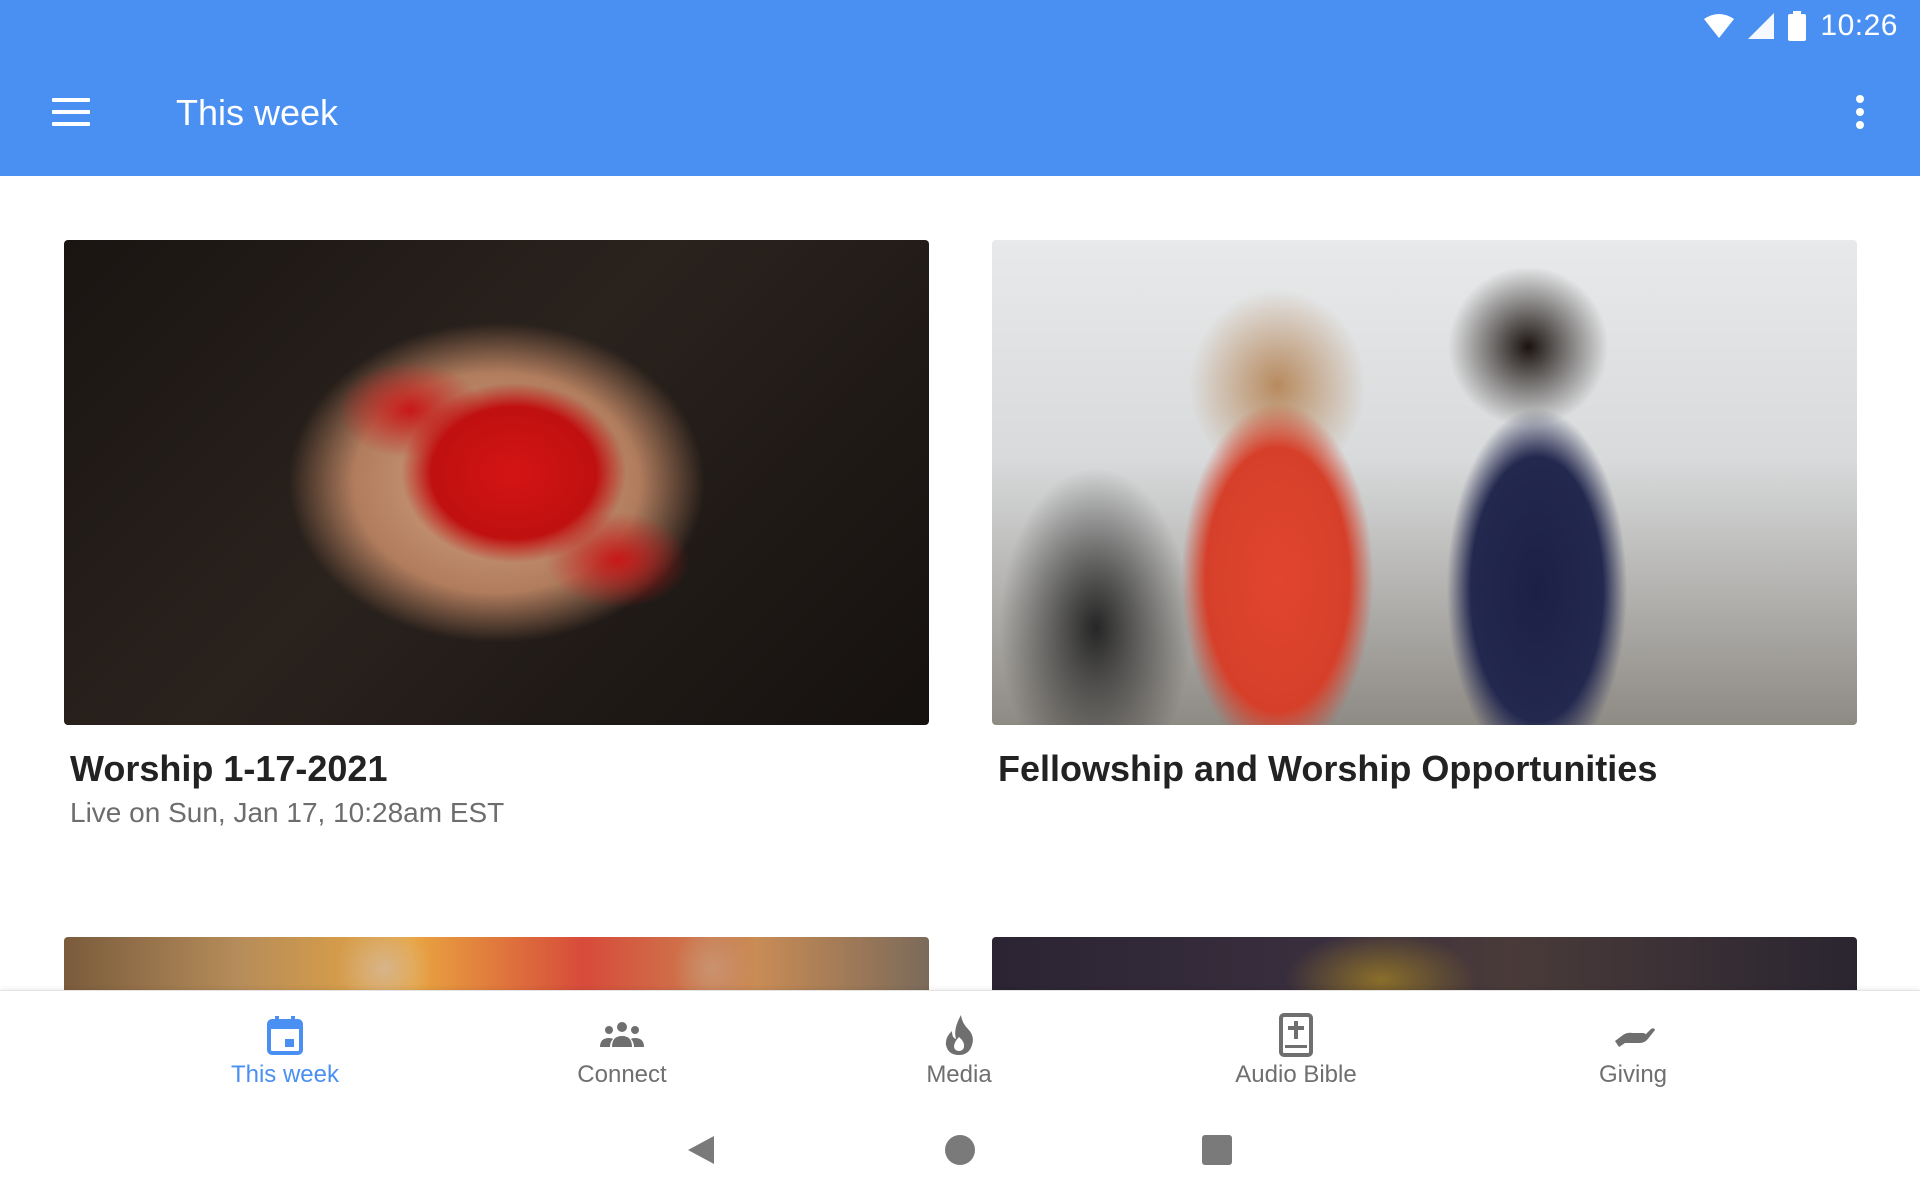 Image resolution: width=1920 pixels, height=1200 pixels. What do you see at coordinates (1633, 1074) in the screenshot?
I see `nav-label: Giving` at bounding box center [1633, 1074].